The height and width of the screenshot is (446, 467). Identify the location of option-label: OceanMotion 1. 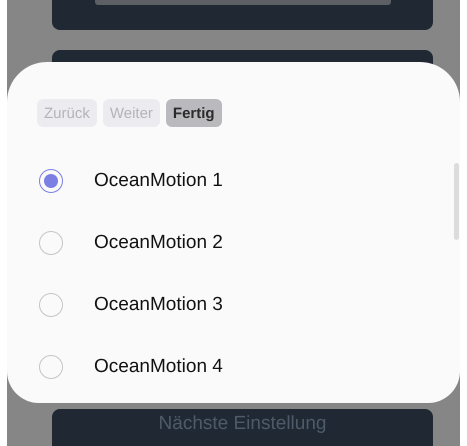
(158, 181).